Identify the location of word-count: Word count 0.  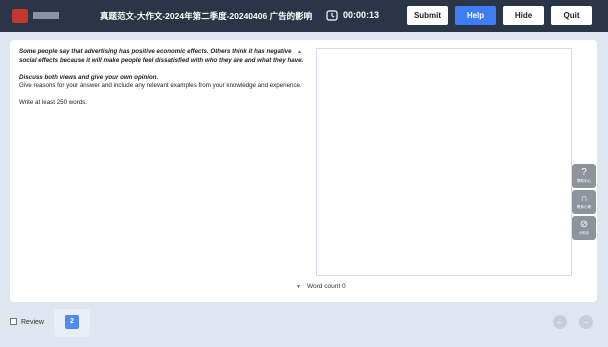
(326, 286).